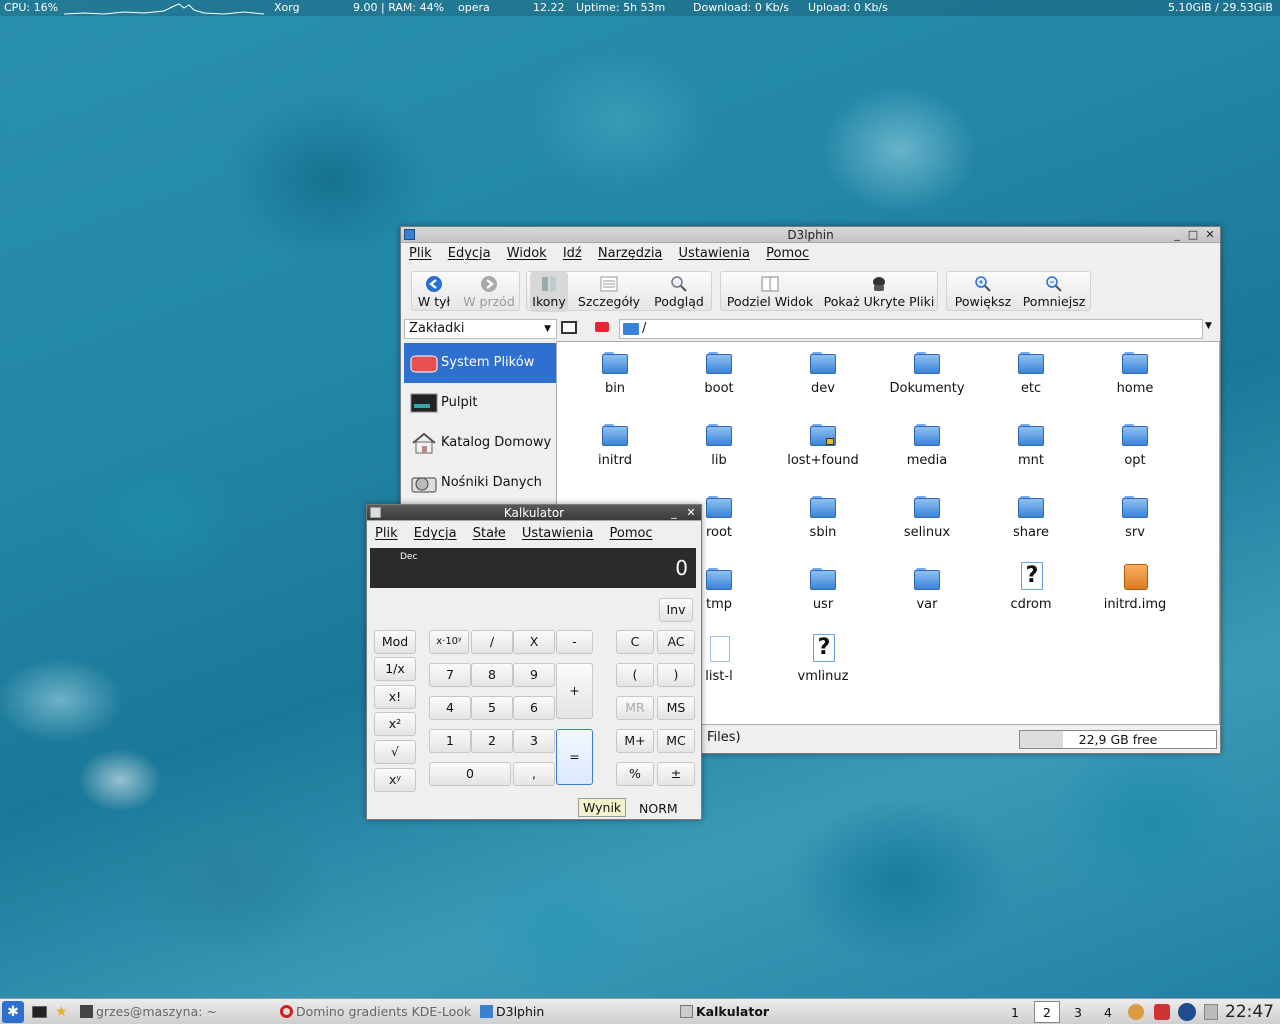 The height and width of the screenshot is (1024, 1280). Describe the element at coordinates (395, 780) in the screenshot. I see `power-button: xʸ` at that location.